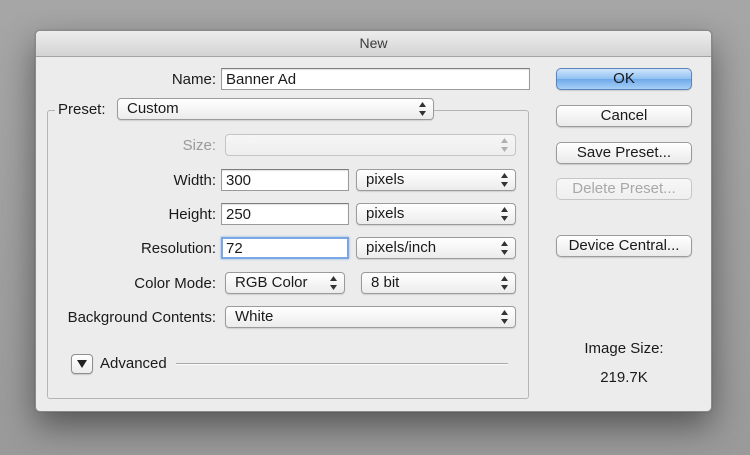 The image size is (750, 455). What do you see at coordinates (342, 364) in the screenshot?
I see `advanced-divider` at bounding box center [342, 364].